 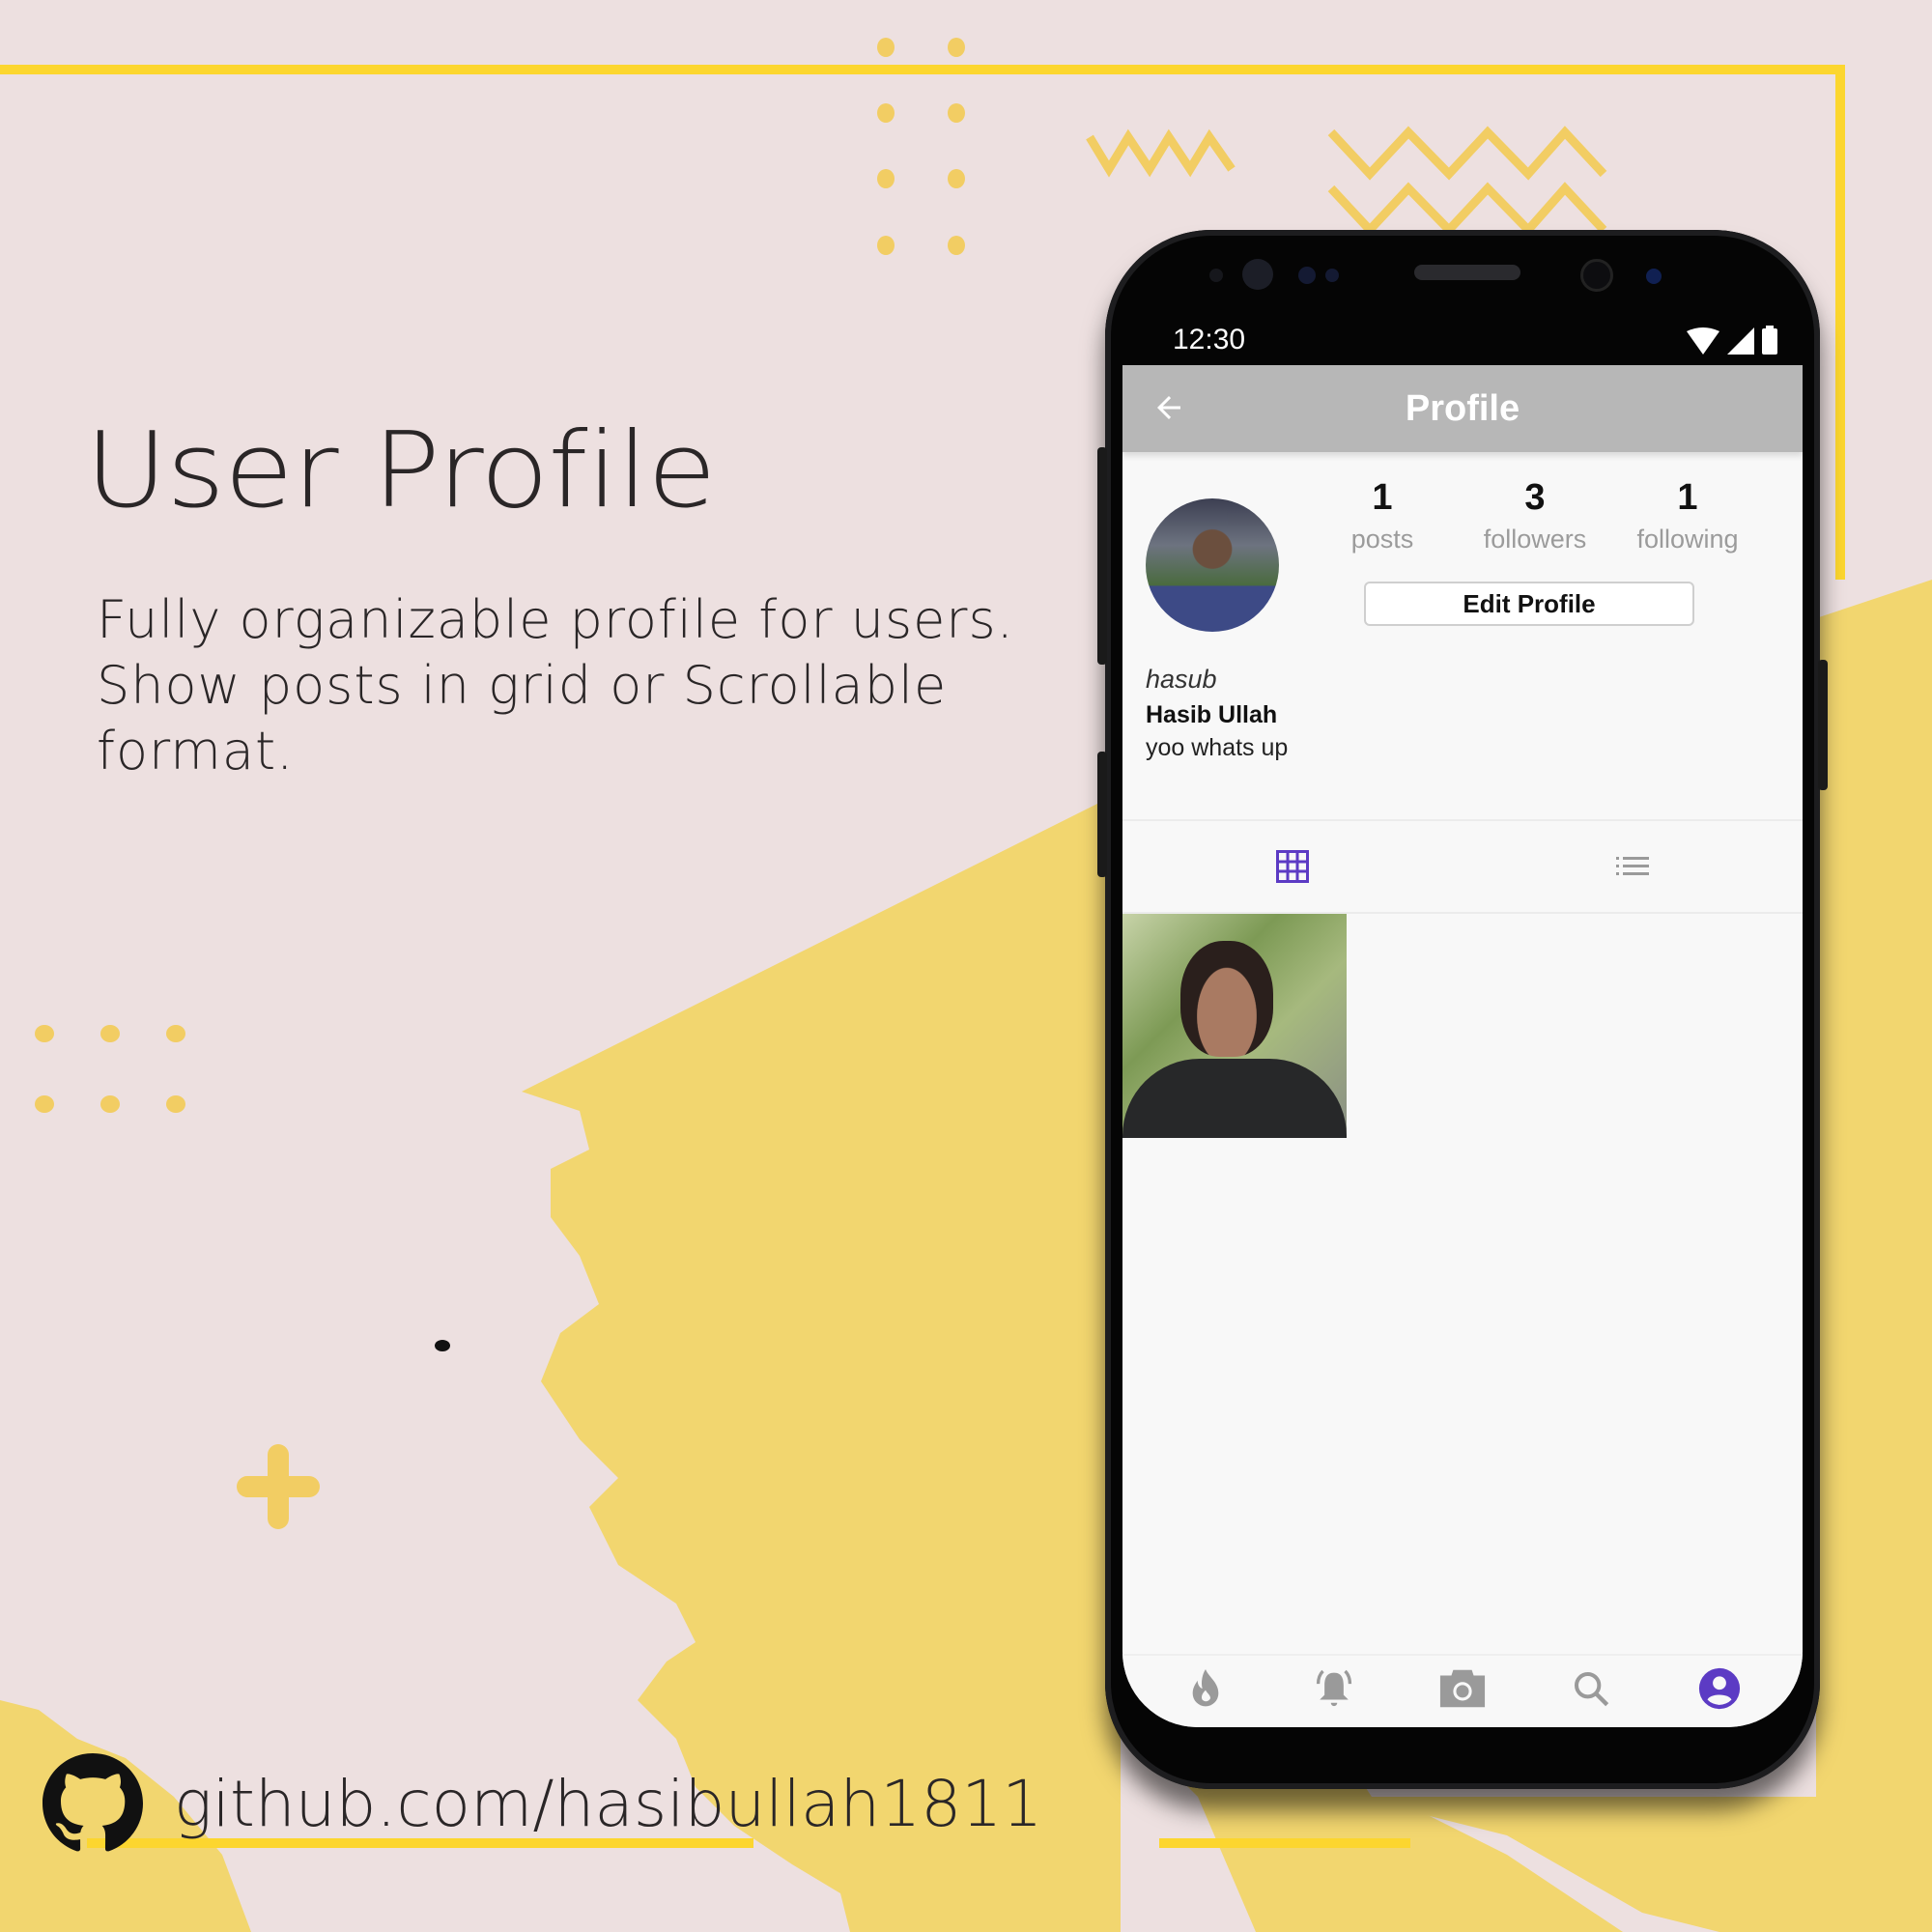 I want to click on stat-label: followers, so click(x=1535, y=539).